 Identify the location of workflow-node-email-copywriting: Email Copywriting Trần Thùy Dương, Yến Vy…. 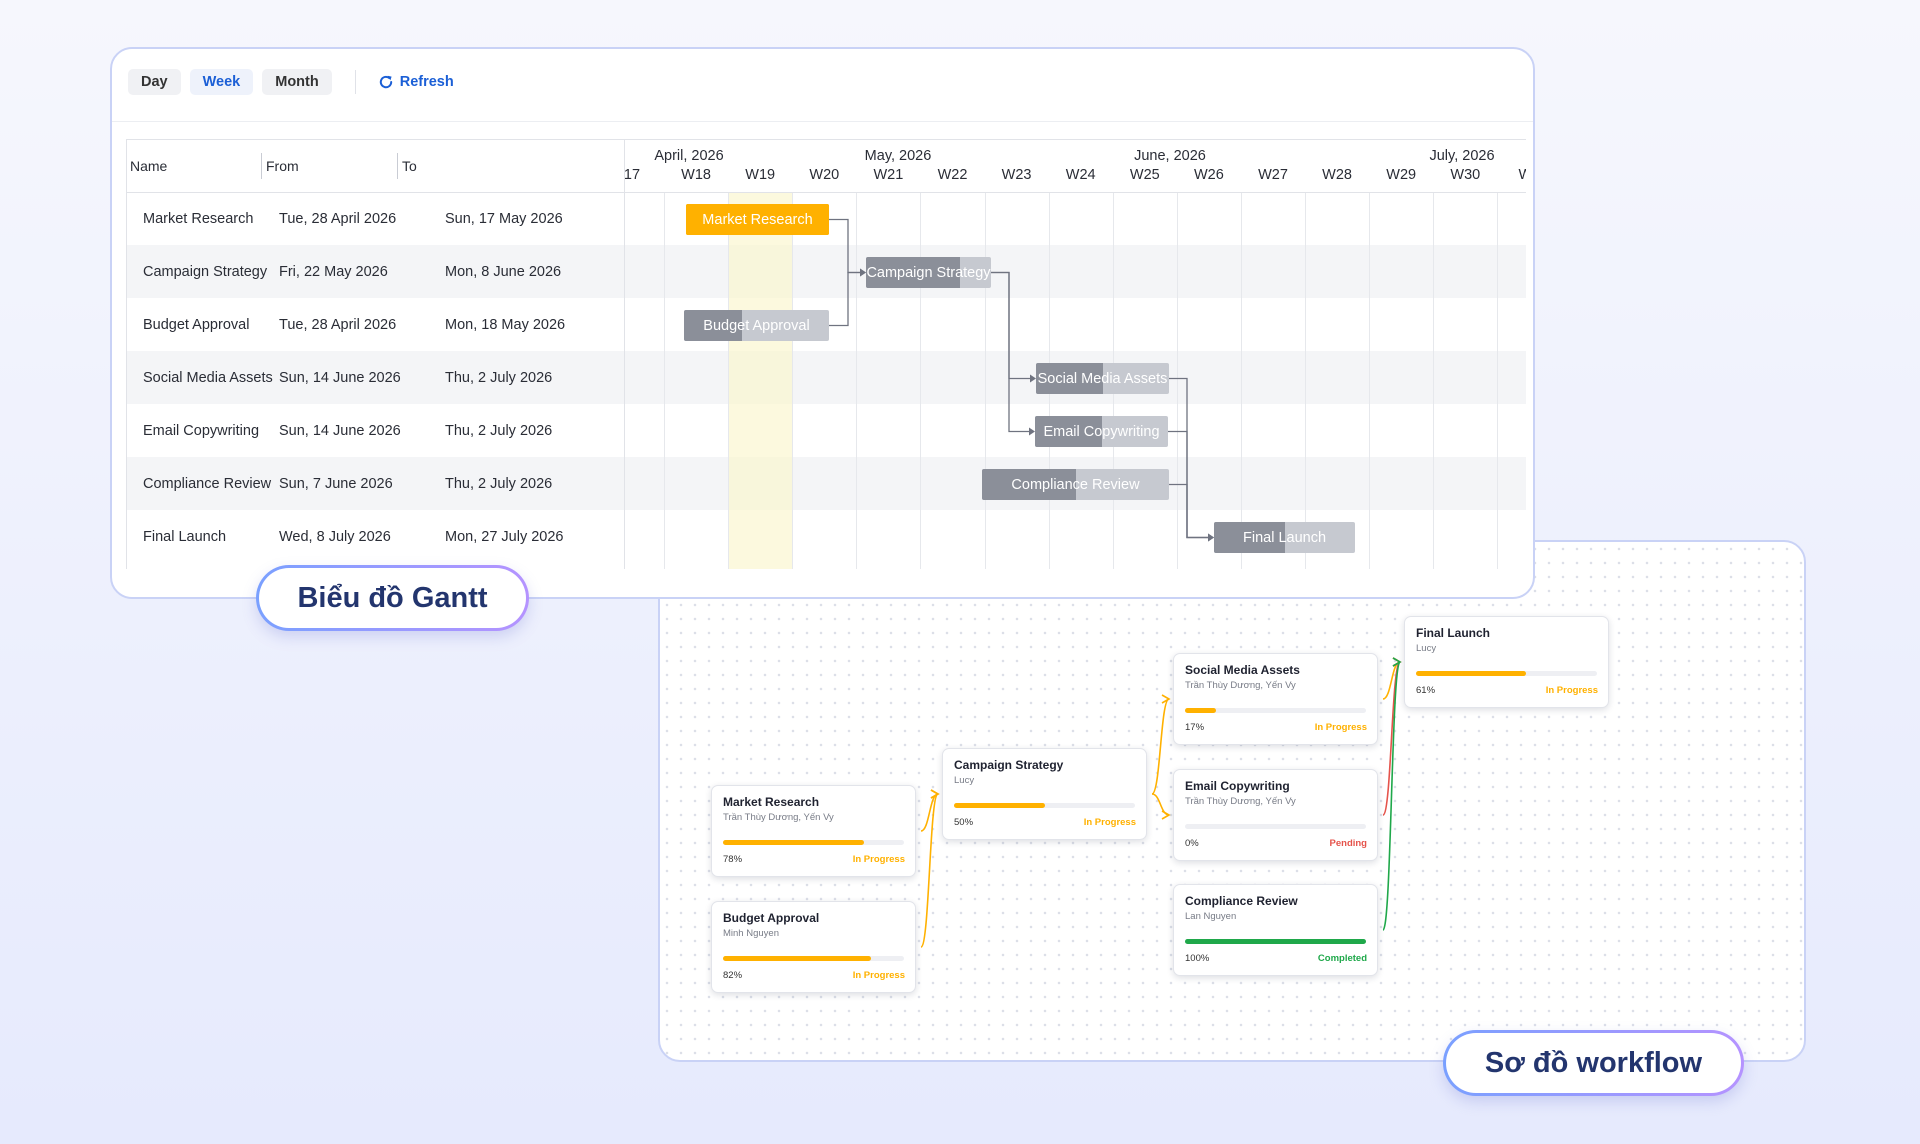
(1275, 815).